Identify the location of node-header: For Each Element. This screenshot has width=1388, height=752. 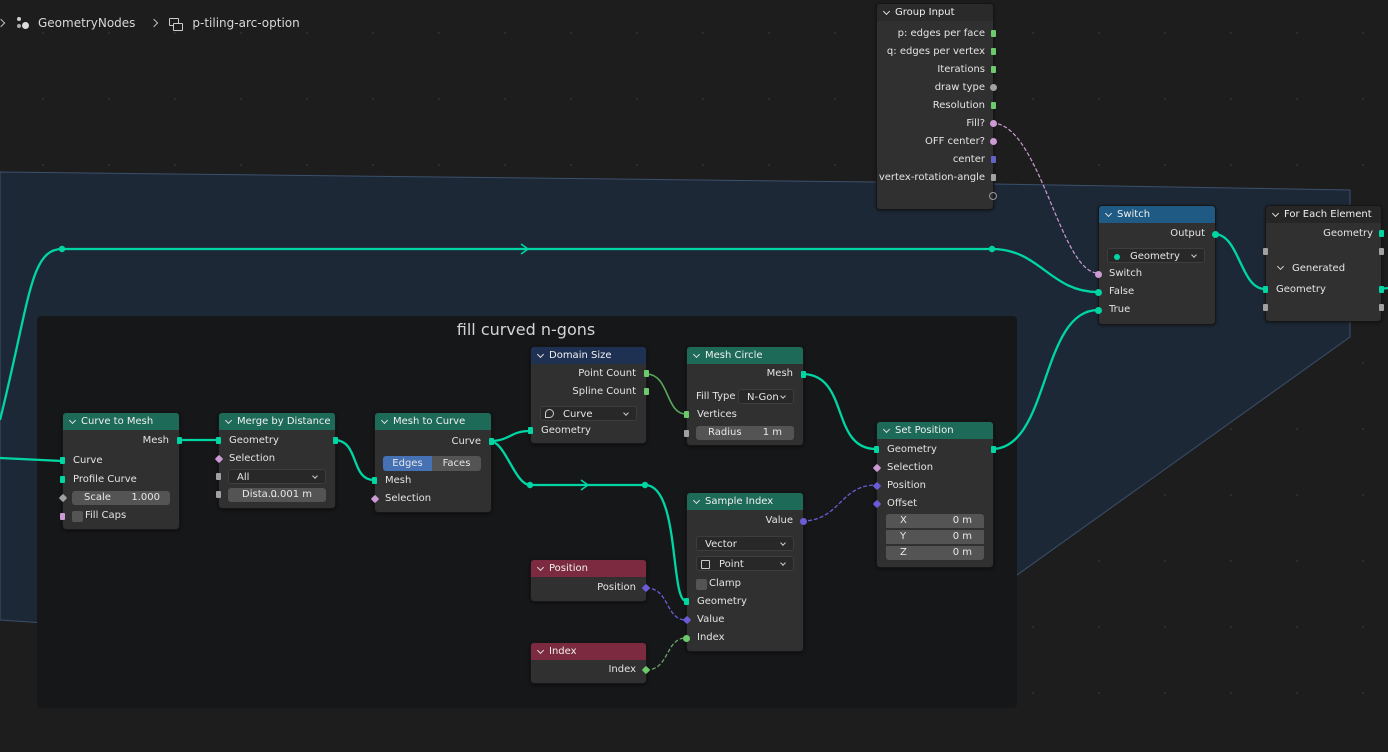
(1323, 214).